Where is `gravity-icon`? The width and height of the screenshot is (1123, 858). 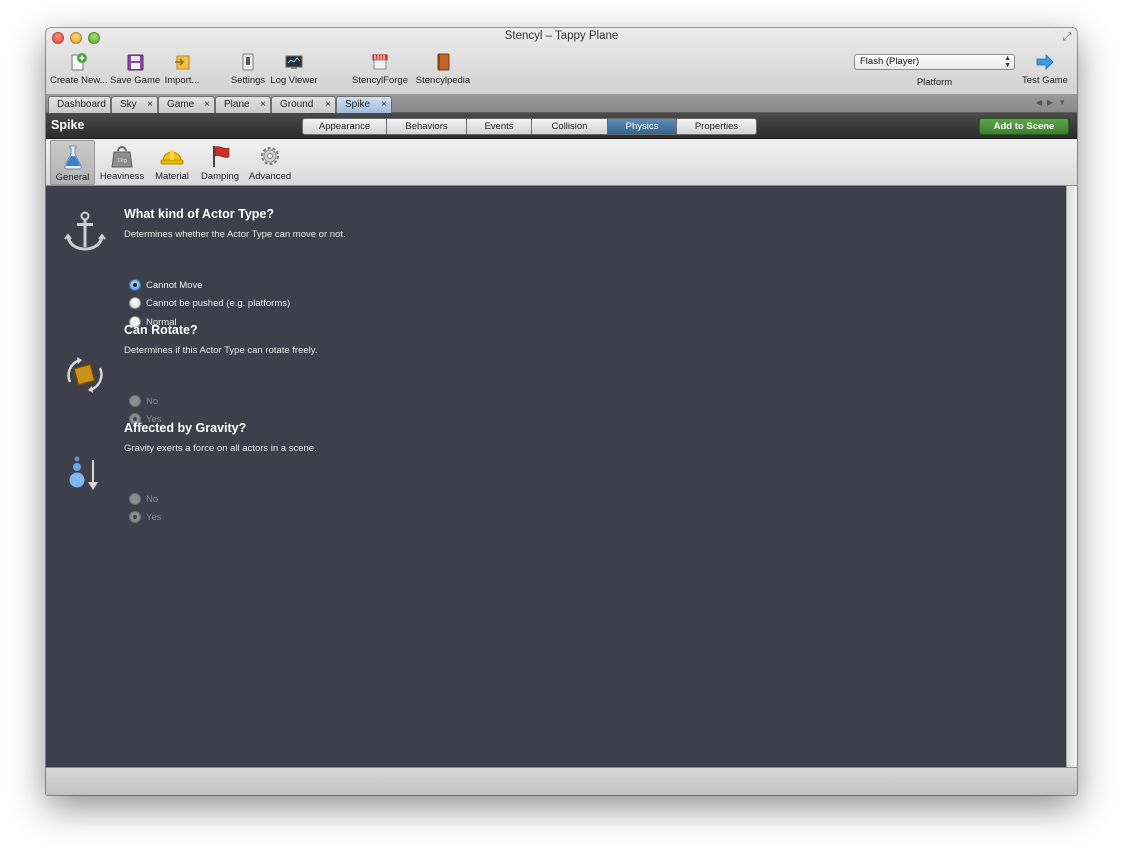
gravity-icon is located at coordinates (83, 473).